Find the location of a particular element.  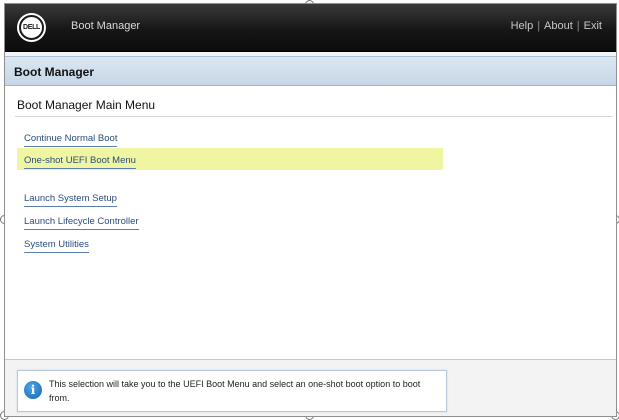

menu-item-label: Launch System Setup is located at coordinates (70, 200).